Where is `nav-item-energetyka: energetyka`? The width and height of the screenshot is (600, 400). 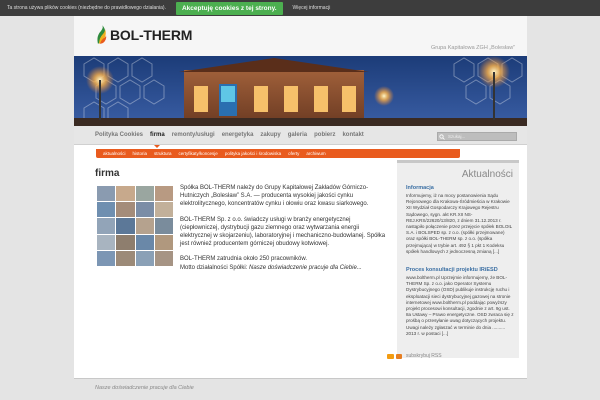
nav-item-energetyka: energetyka is located at coordinates (238, 135).